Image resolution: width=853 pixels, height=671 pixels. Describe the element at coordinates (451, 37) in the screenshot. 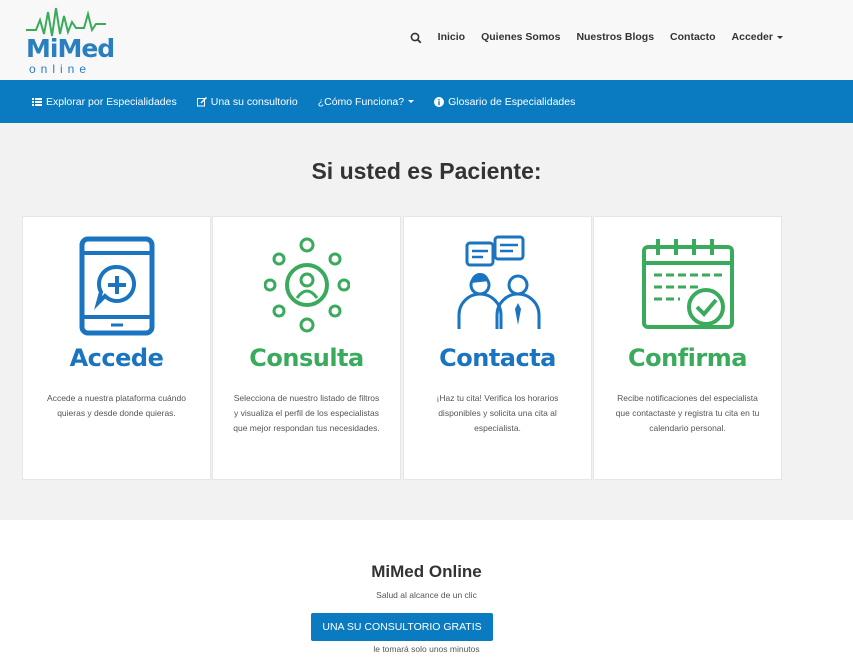

I see `nav-inicio: Inicio` at that location.